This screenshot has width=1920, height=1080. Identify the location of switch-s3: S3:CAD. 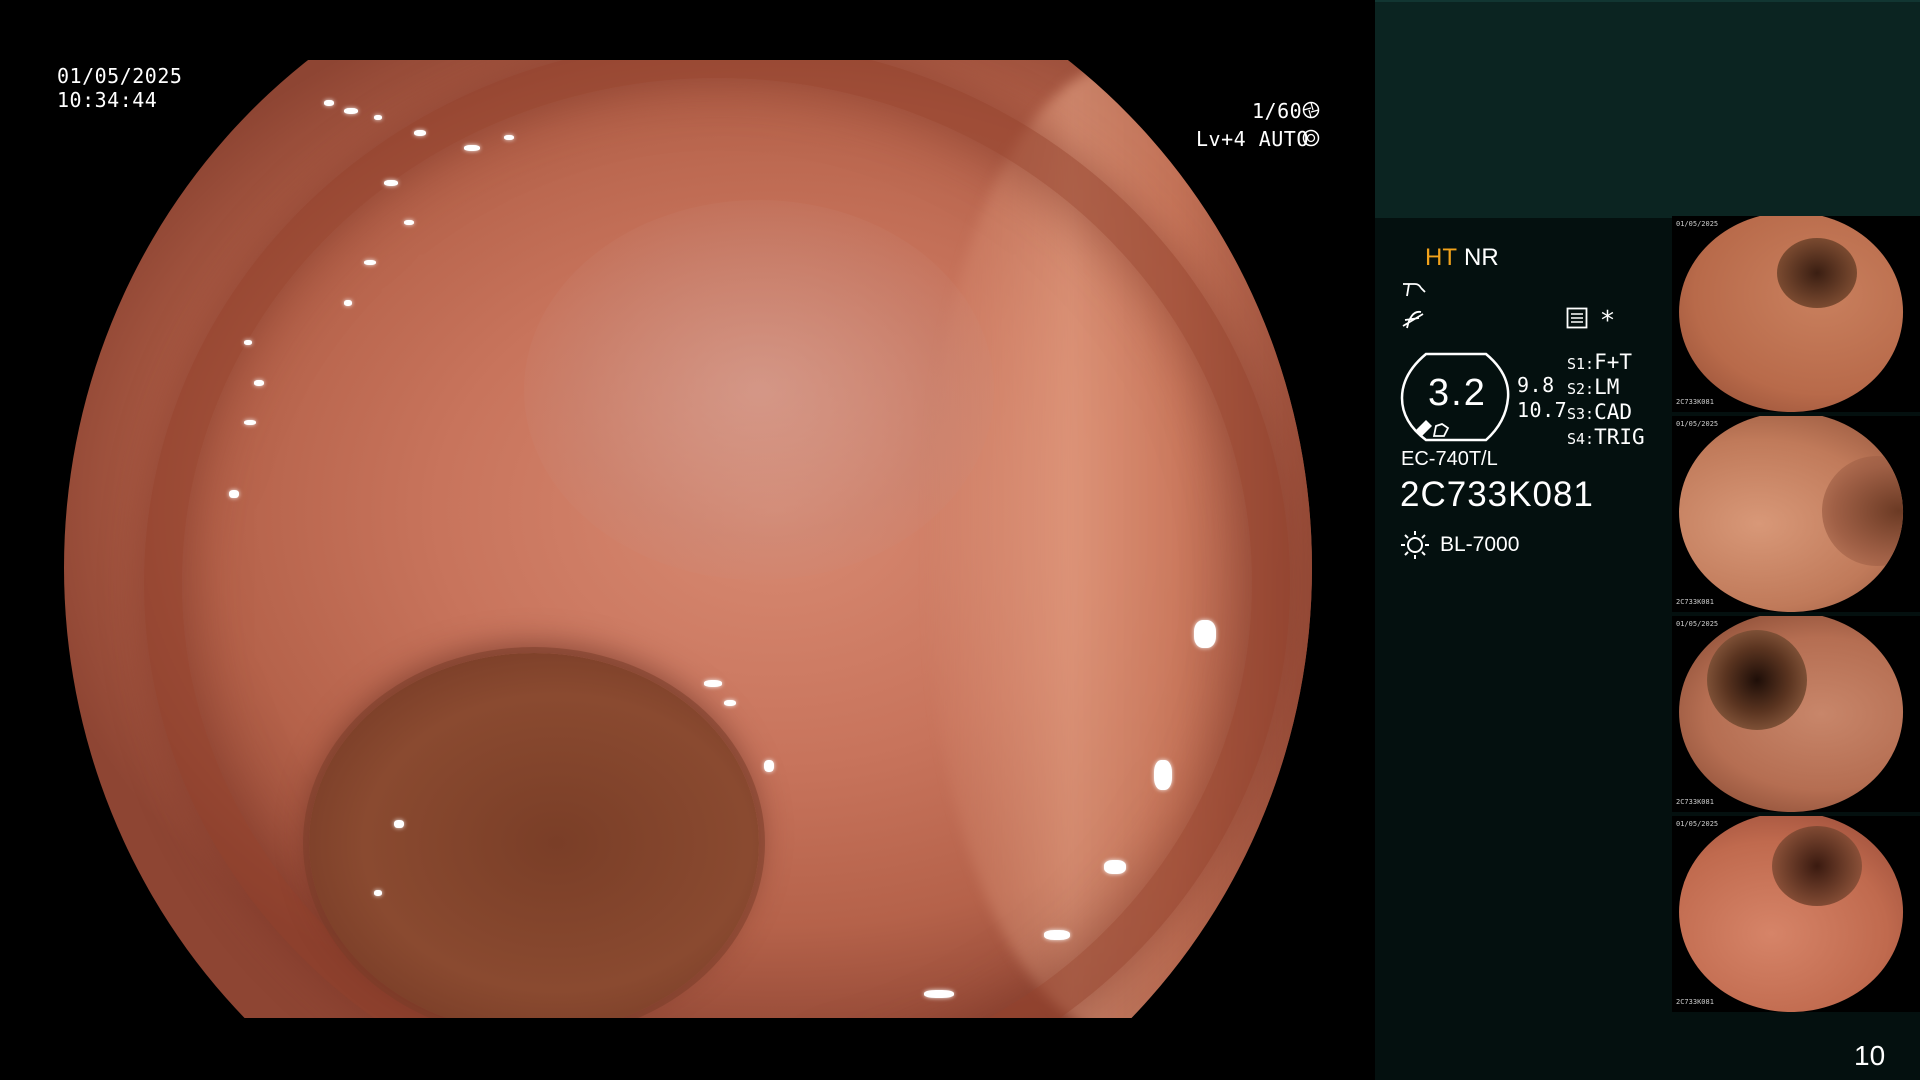
(1600, 412).